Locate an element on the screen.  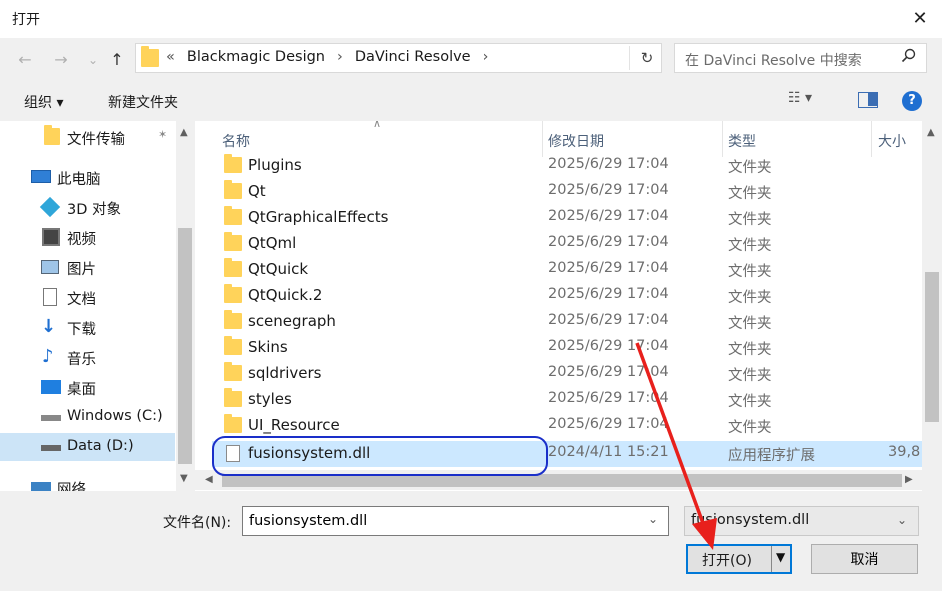
list-item: scenegraph 2025/6/29 17:04 文件夹 is located at coordinates (574, 322).